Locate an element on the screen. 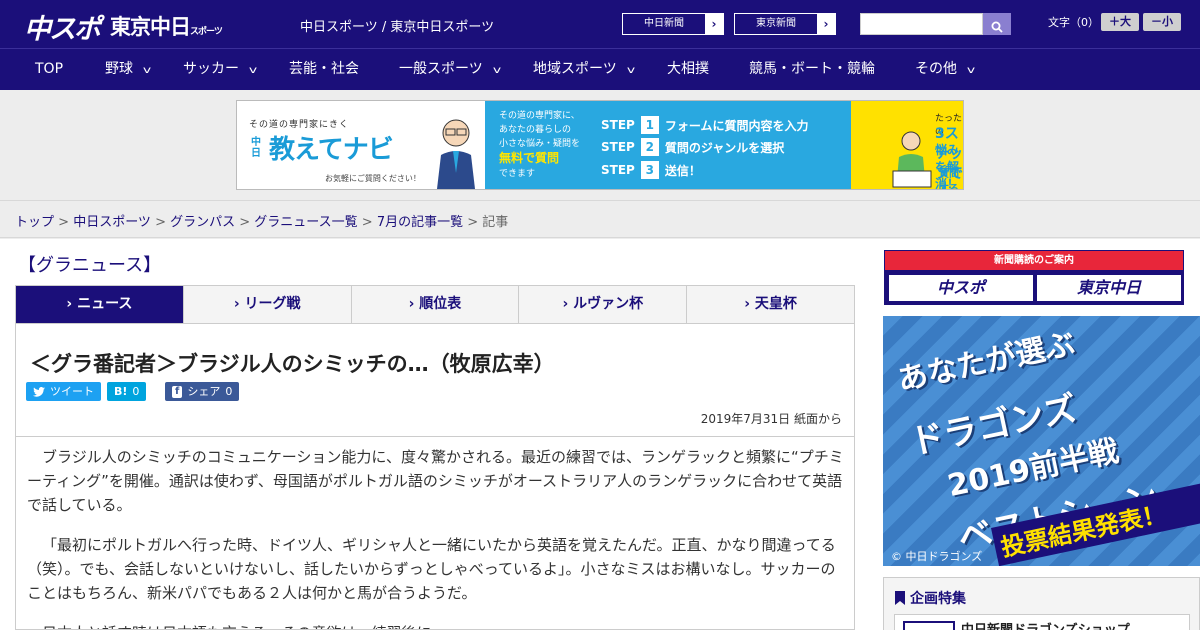 The height and width of the screenshot is (630, 1200). font-larger-button: ＋大 is located at coordinates (1120, 22).